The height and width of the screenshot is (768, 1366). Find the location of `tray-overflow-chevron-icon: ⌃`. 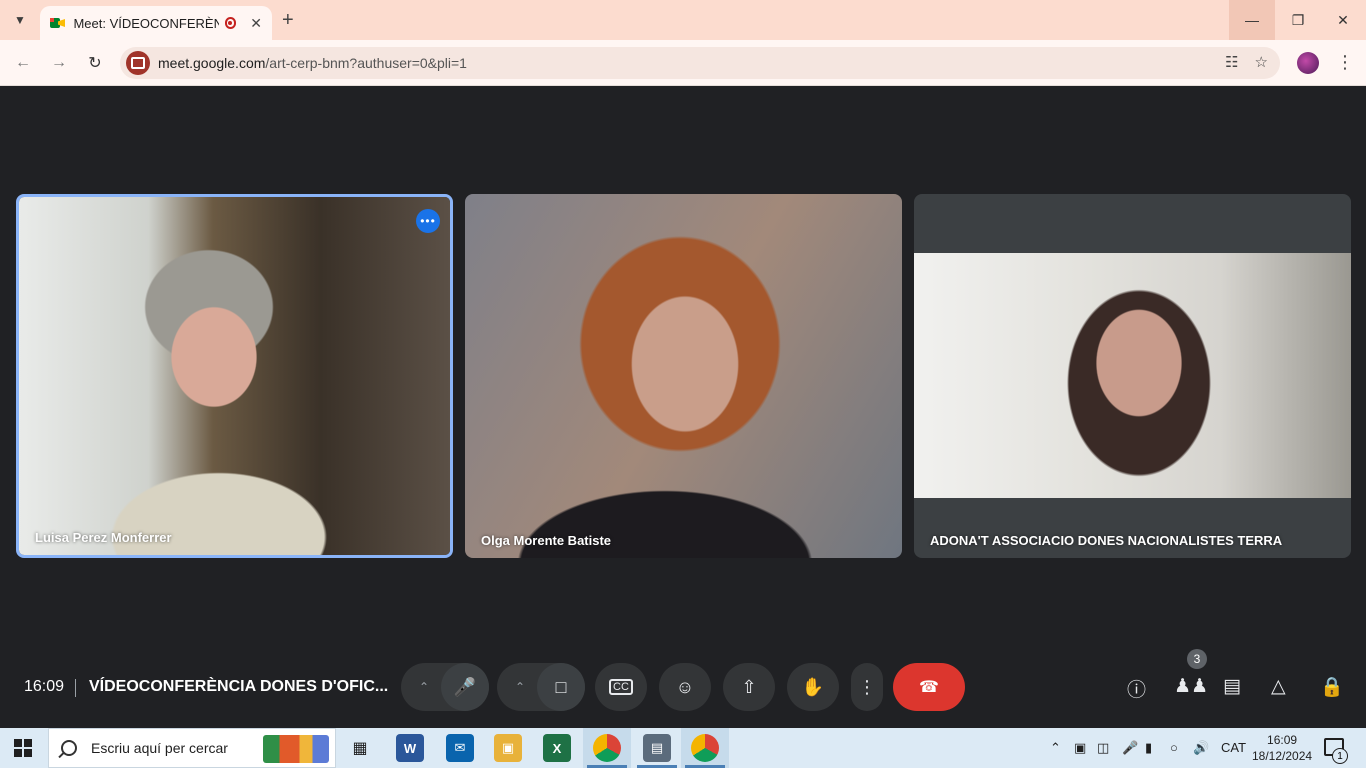

tray-overflow-chevron-icon: ⌃ is located at coordinates (1055, 748).